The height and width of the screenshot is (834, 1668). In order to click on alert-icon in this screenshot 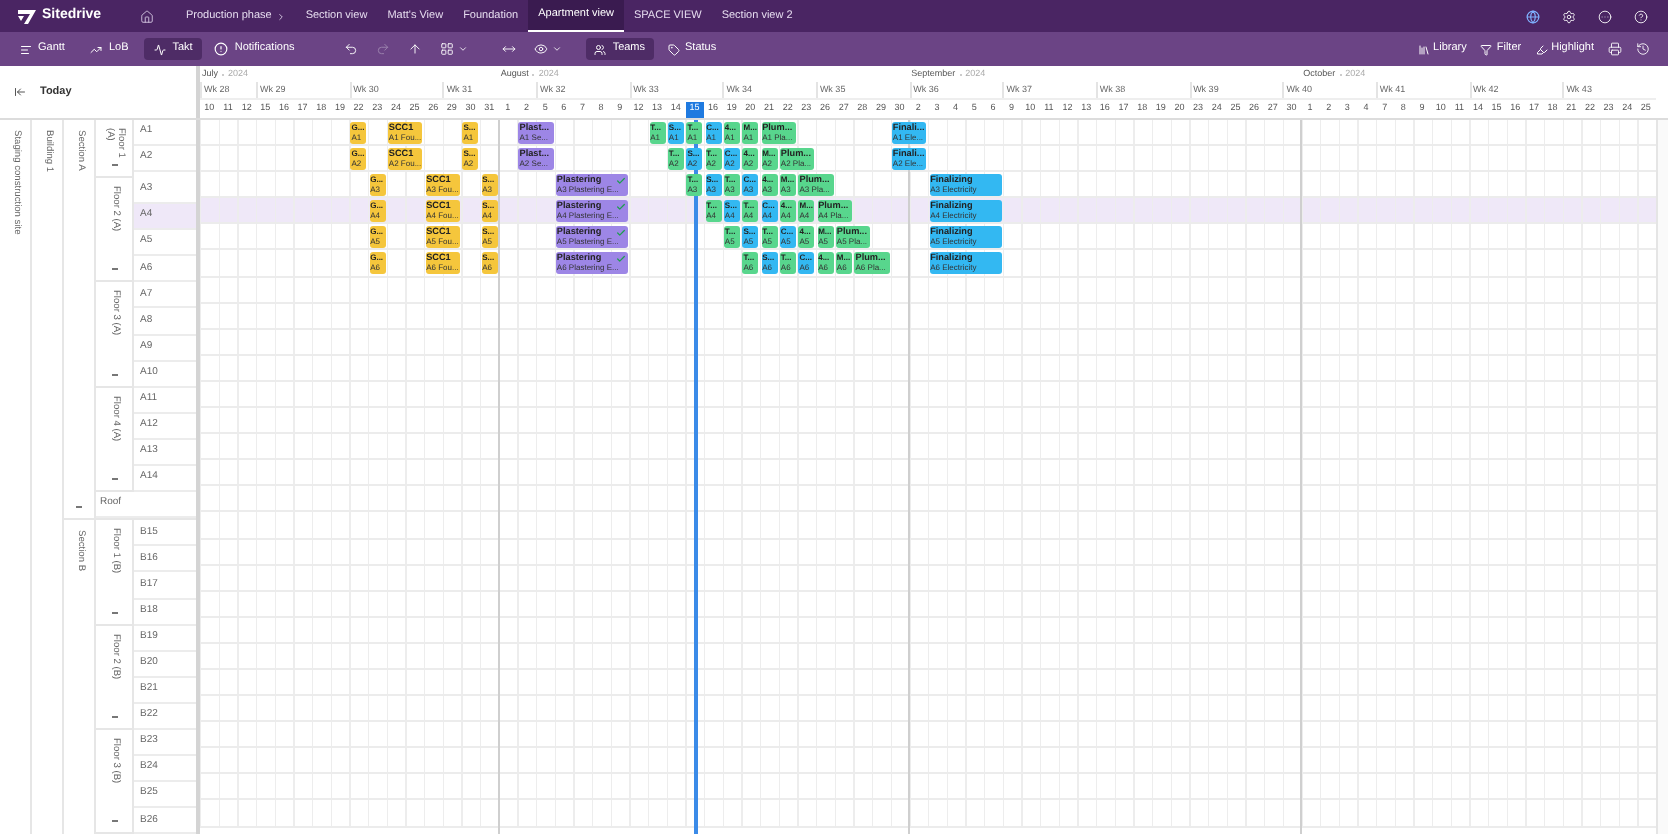, I will do `click(221, 49)`.